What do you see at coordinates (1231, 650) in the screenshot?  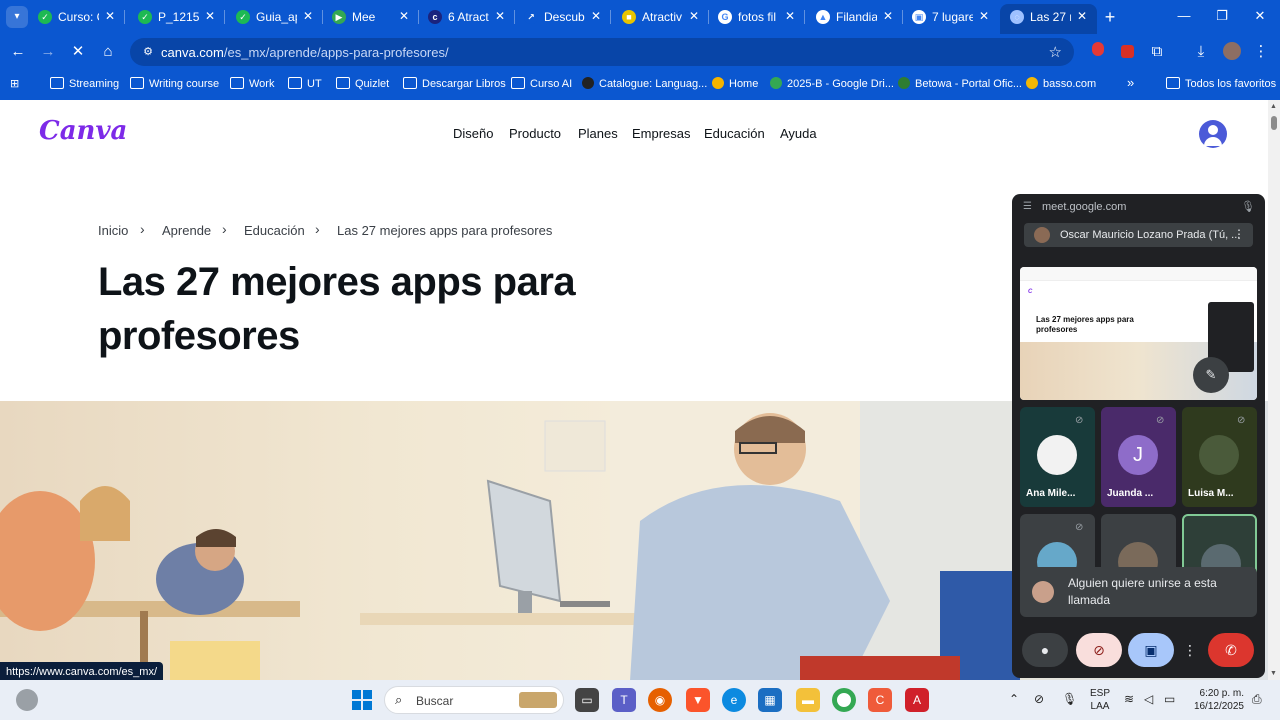 I see `hang-up-button: ✆` at bounding box center [1231, 650].